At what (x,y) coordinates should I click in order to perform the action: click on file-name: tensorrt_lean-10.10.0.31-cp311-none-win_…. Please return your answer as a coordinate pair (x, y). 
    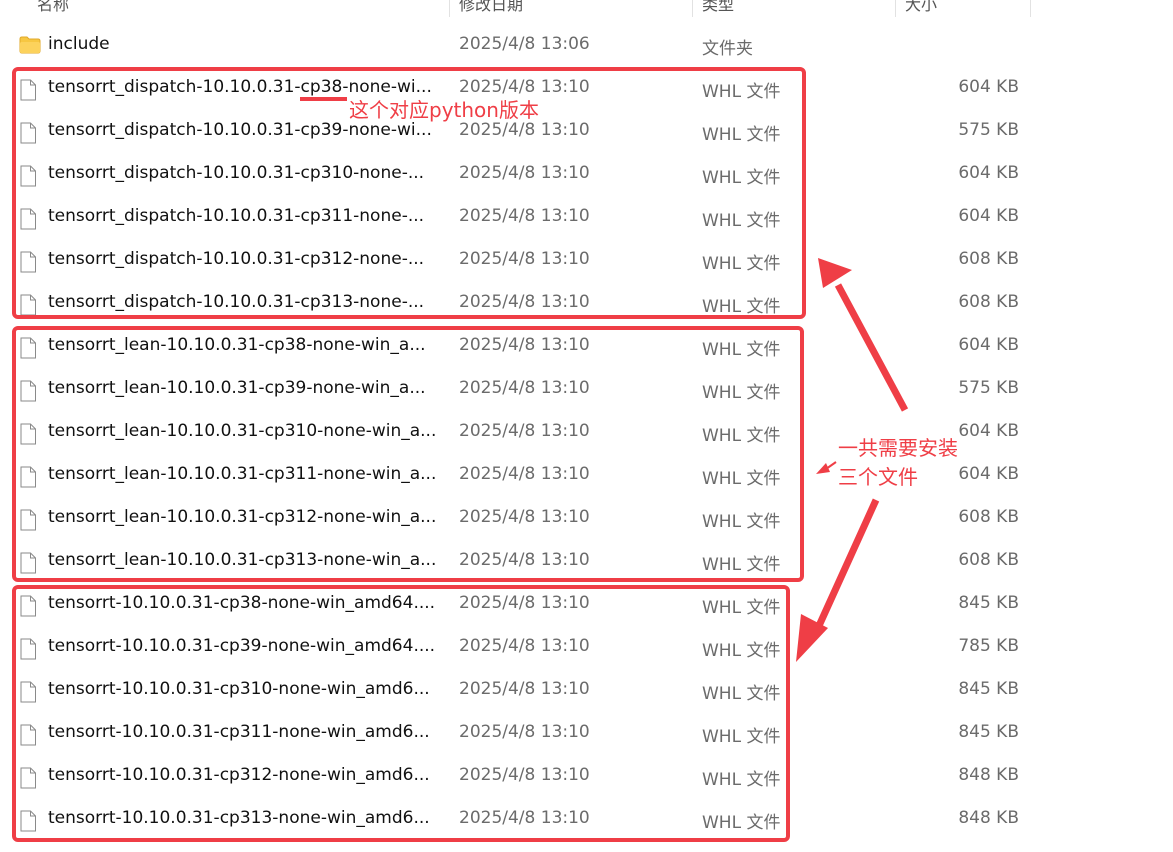
    Looking at the image, I should click on (242, 474).